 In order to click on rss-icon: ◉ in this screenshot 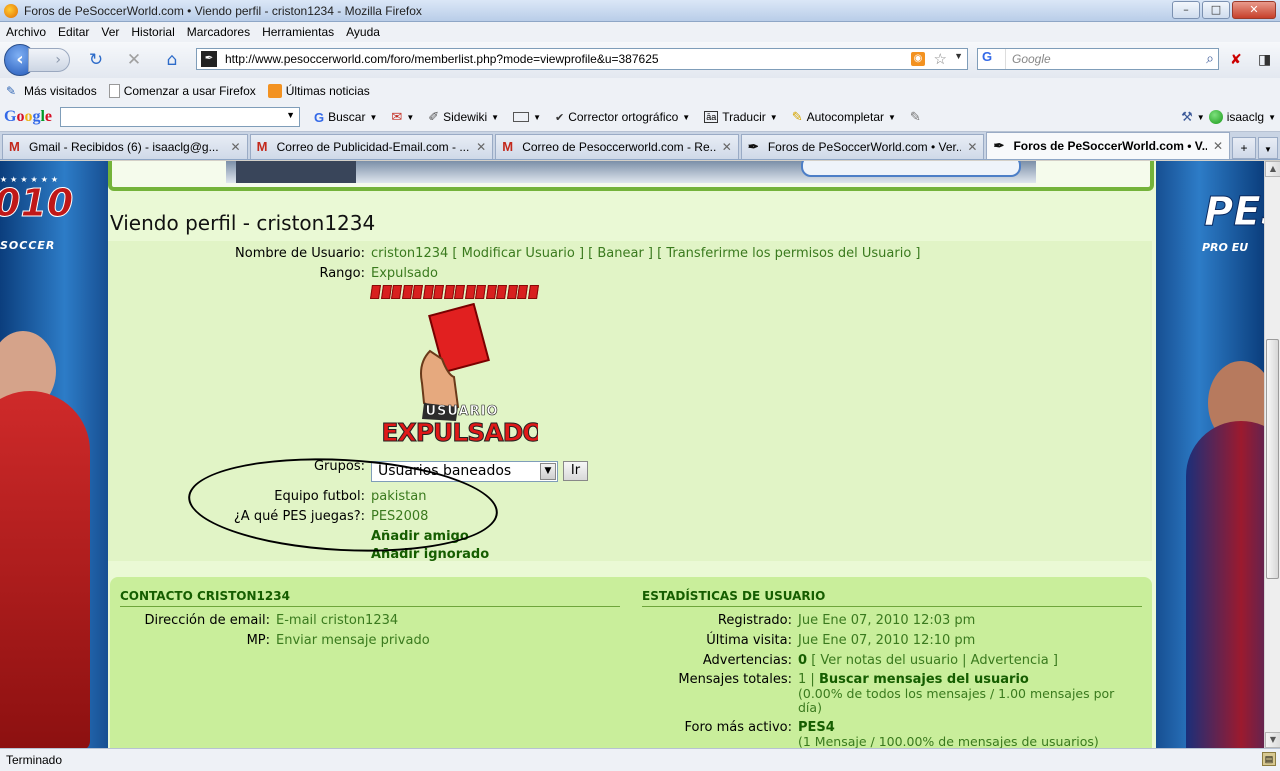, I will do `click(918, 59)`.